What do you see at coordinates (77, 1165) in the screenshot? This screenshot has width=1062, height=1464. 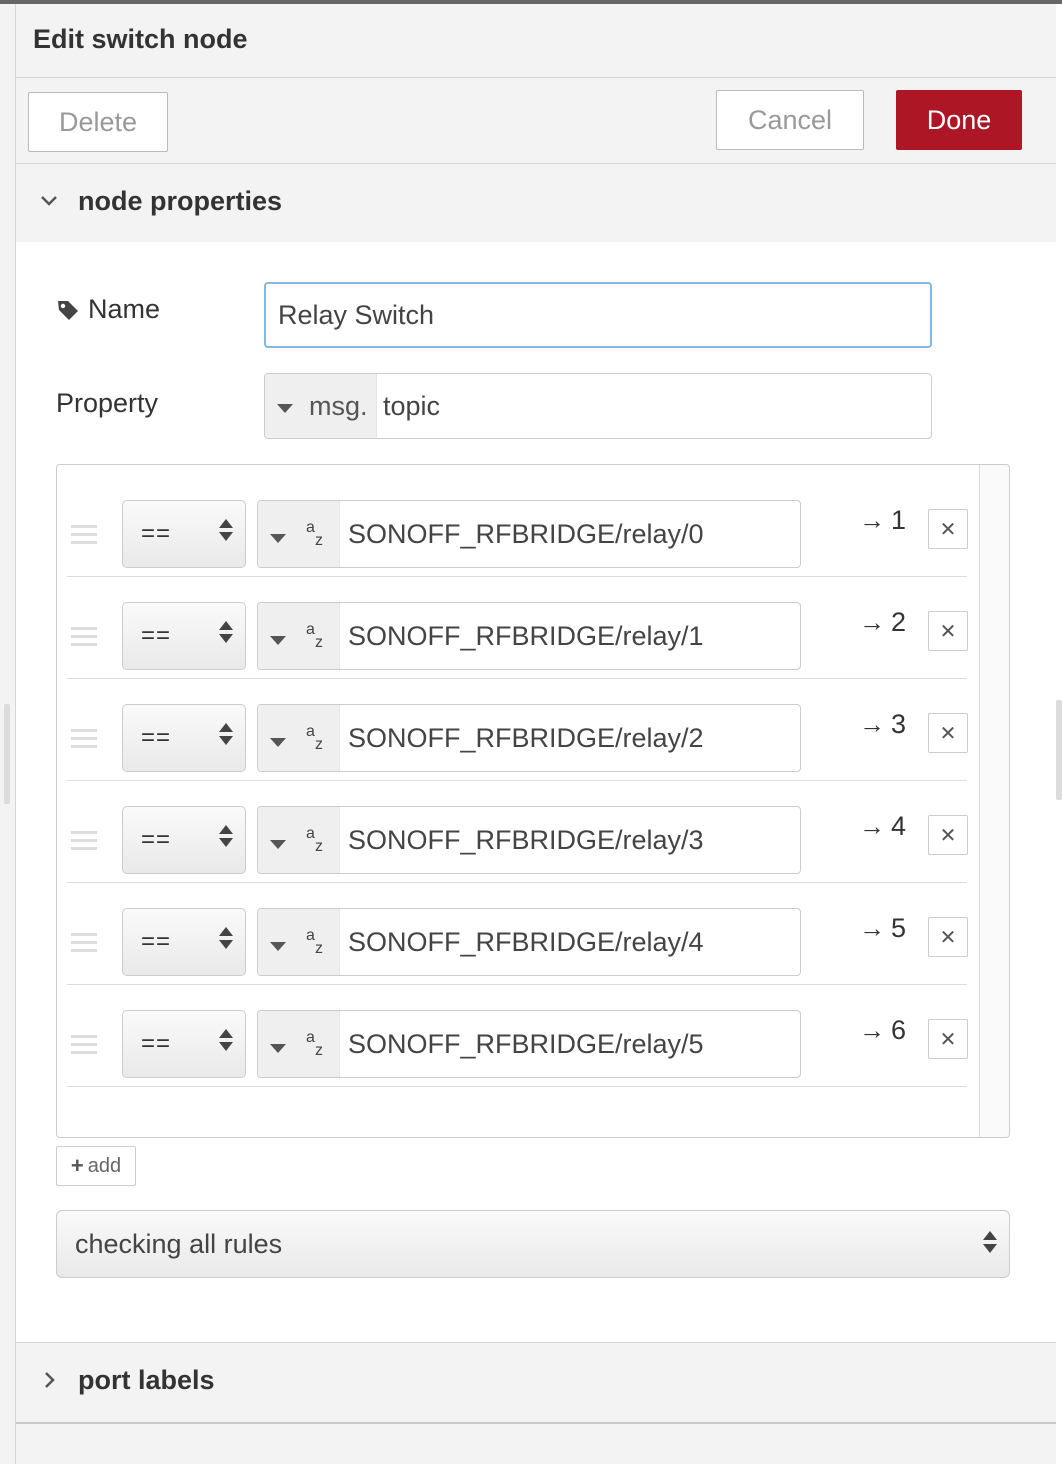 I see `plus-icon: +` at bounding box center [77, 1165].